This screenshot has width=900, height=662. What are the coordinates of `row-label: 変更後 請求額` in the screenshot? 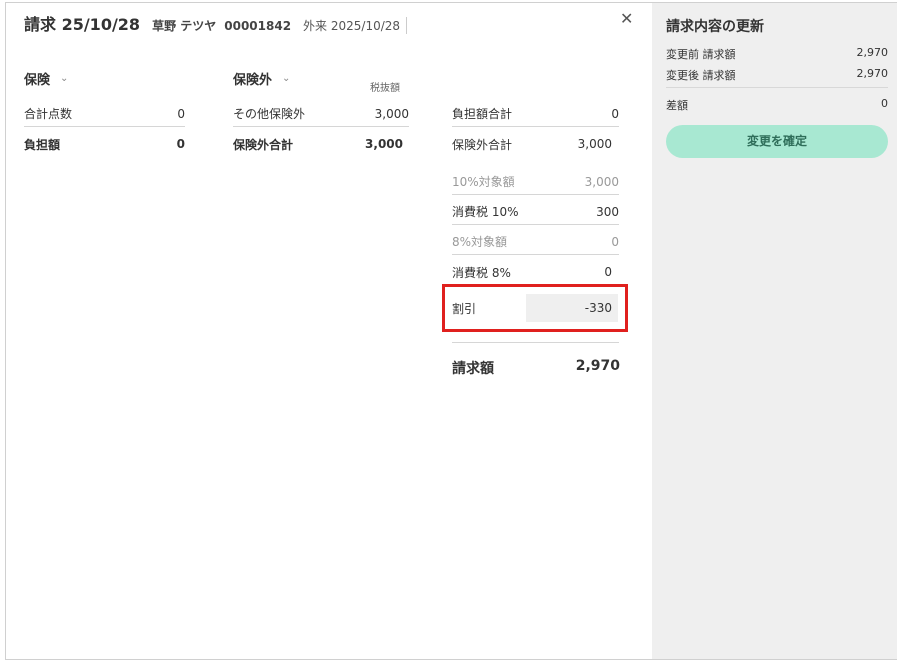 It's located at (701, 75).